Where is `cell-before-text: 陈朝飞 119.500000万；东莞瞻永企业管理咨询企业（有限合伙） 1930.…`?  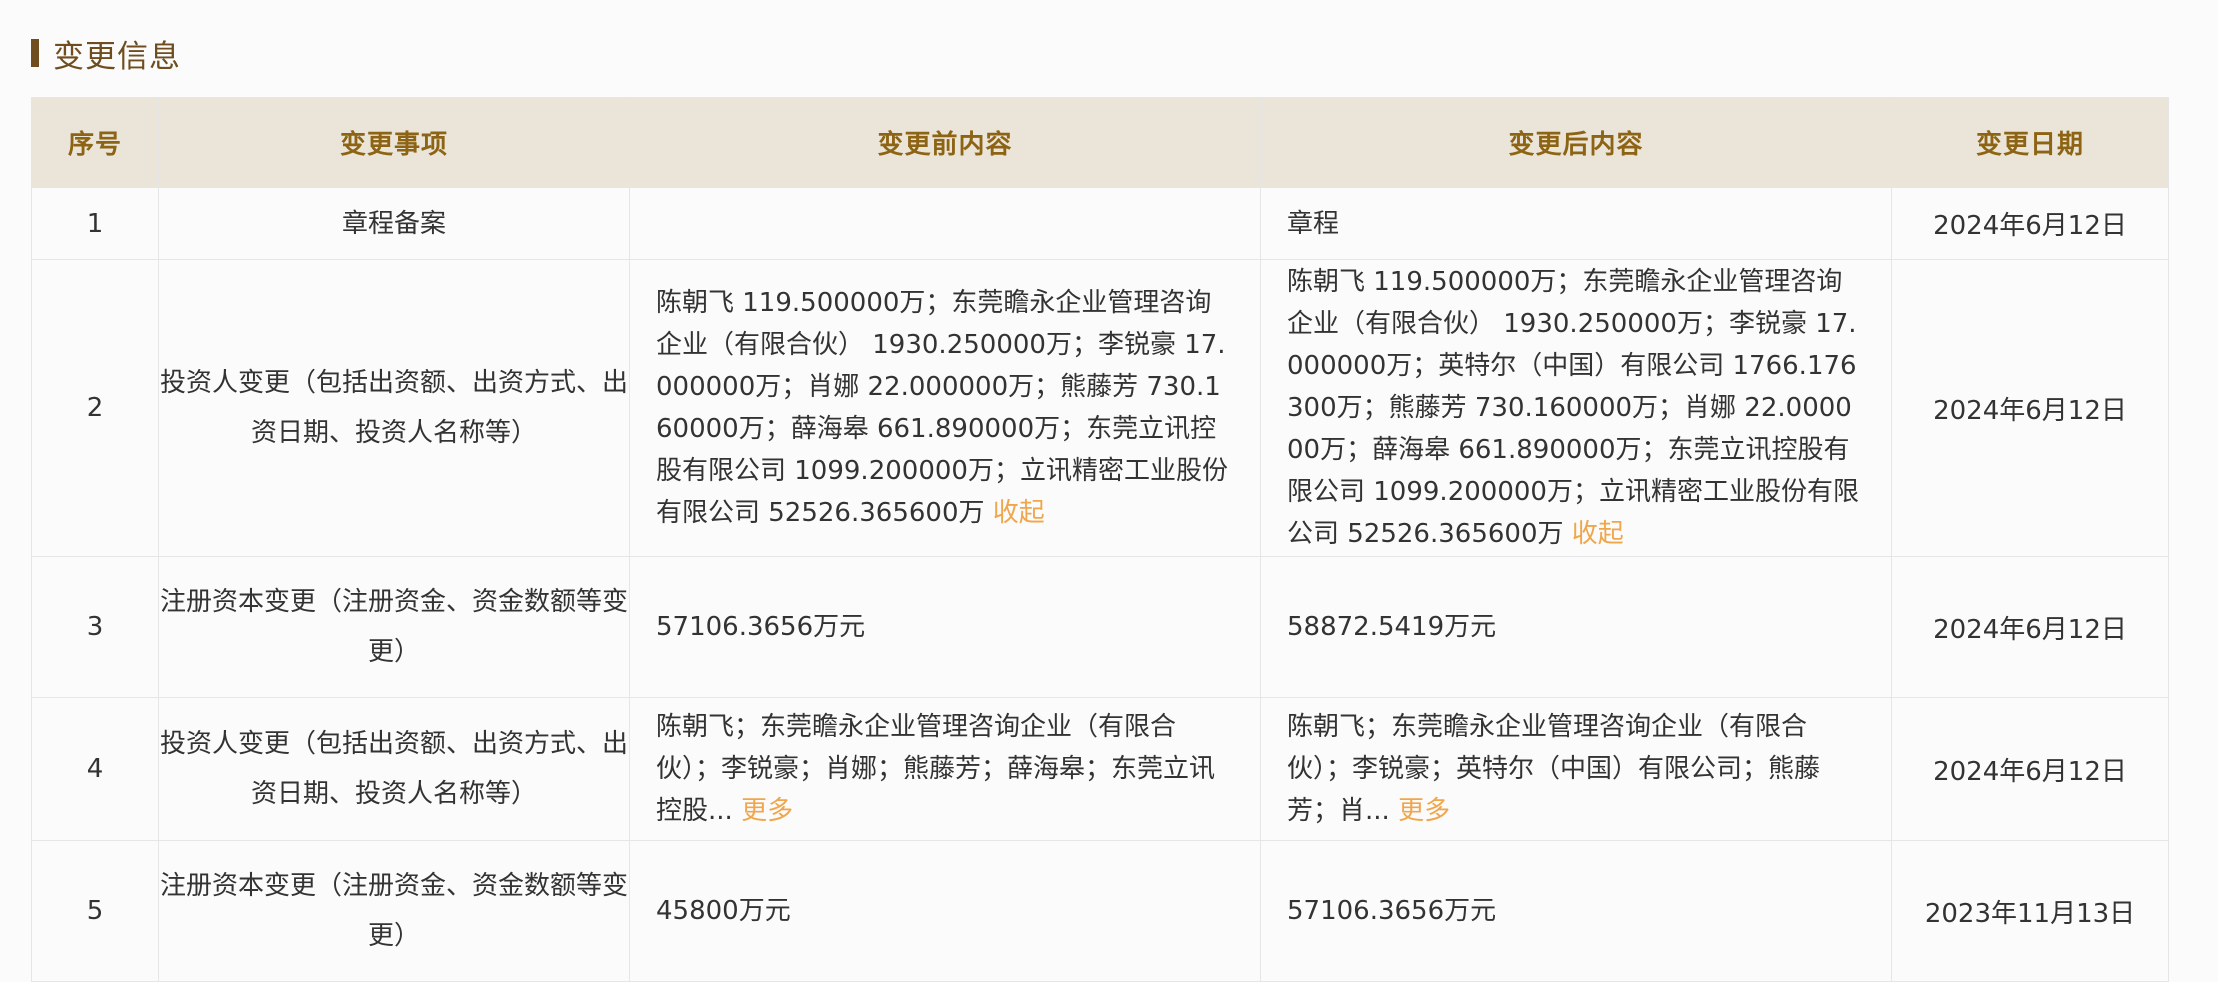
cell-before-text: 陈朝飞 119.500000万；东莞瞻永企业管理咨询企业（有限合伙） 1930.… is located at coordinates (942, 408).